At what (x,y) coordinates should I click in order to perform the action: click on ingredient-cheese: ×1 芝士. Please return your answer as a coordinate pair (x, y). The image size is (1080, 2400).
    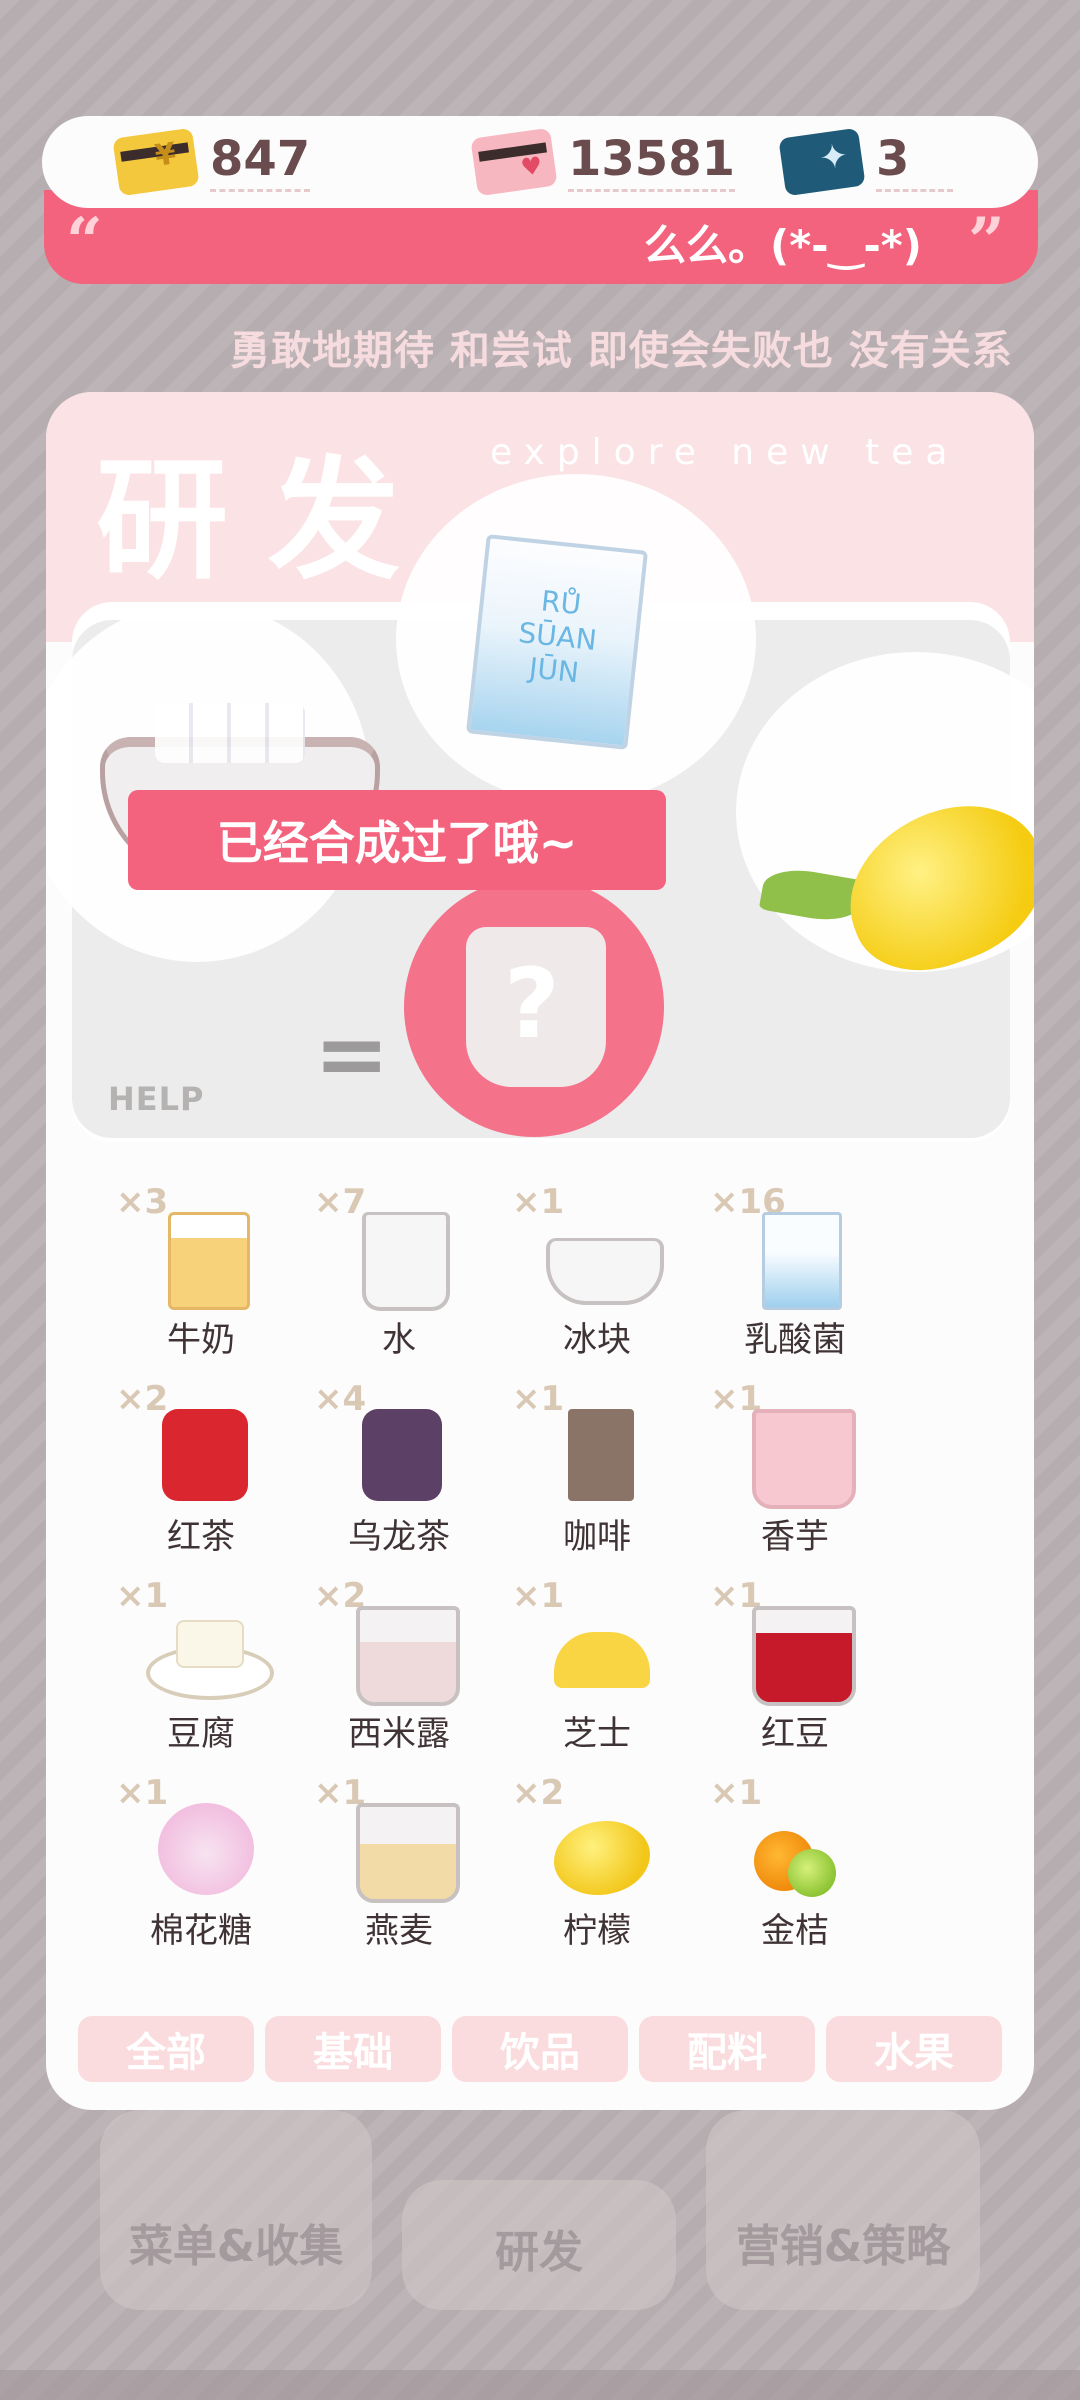
    Looking at the image, I should click on (597, 1666).